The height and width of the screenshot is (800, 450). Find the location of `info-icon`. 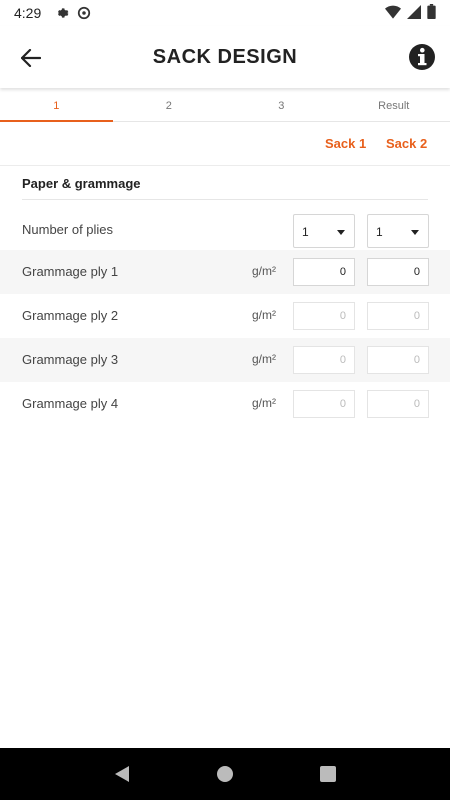

info-icon is located at coordinates (422, 57).